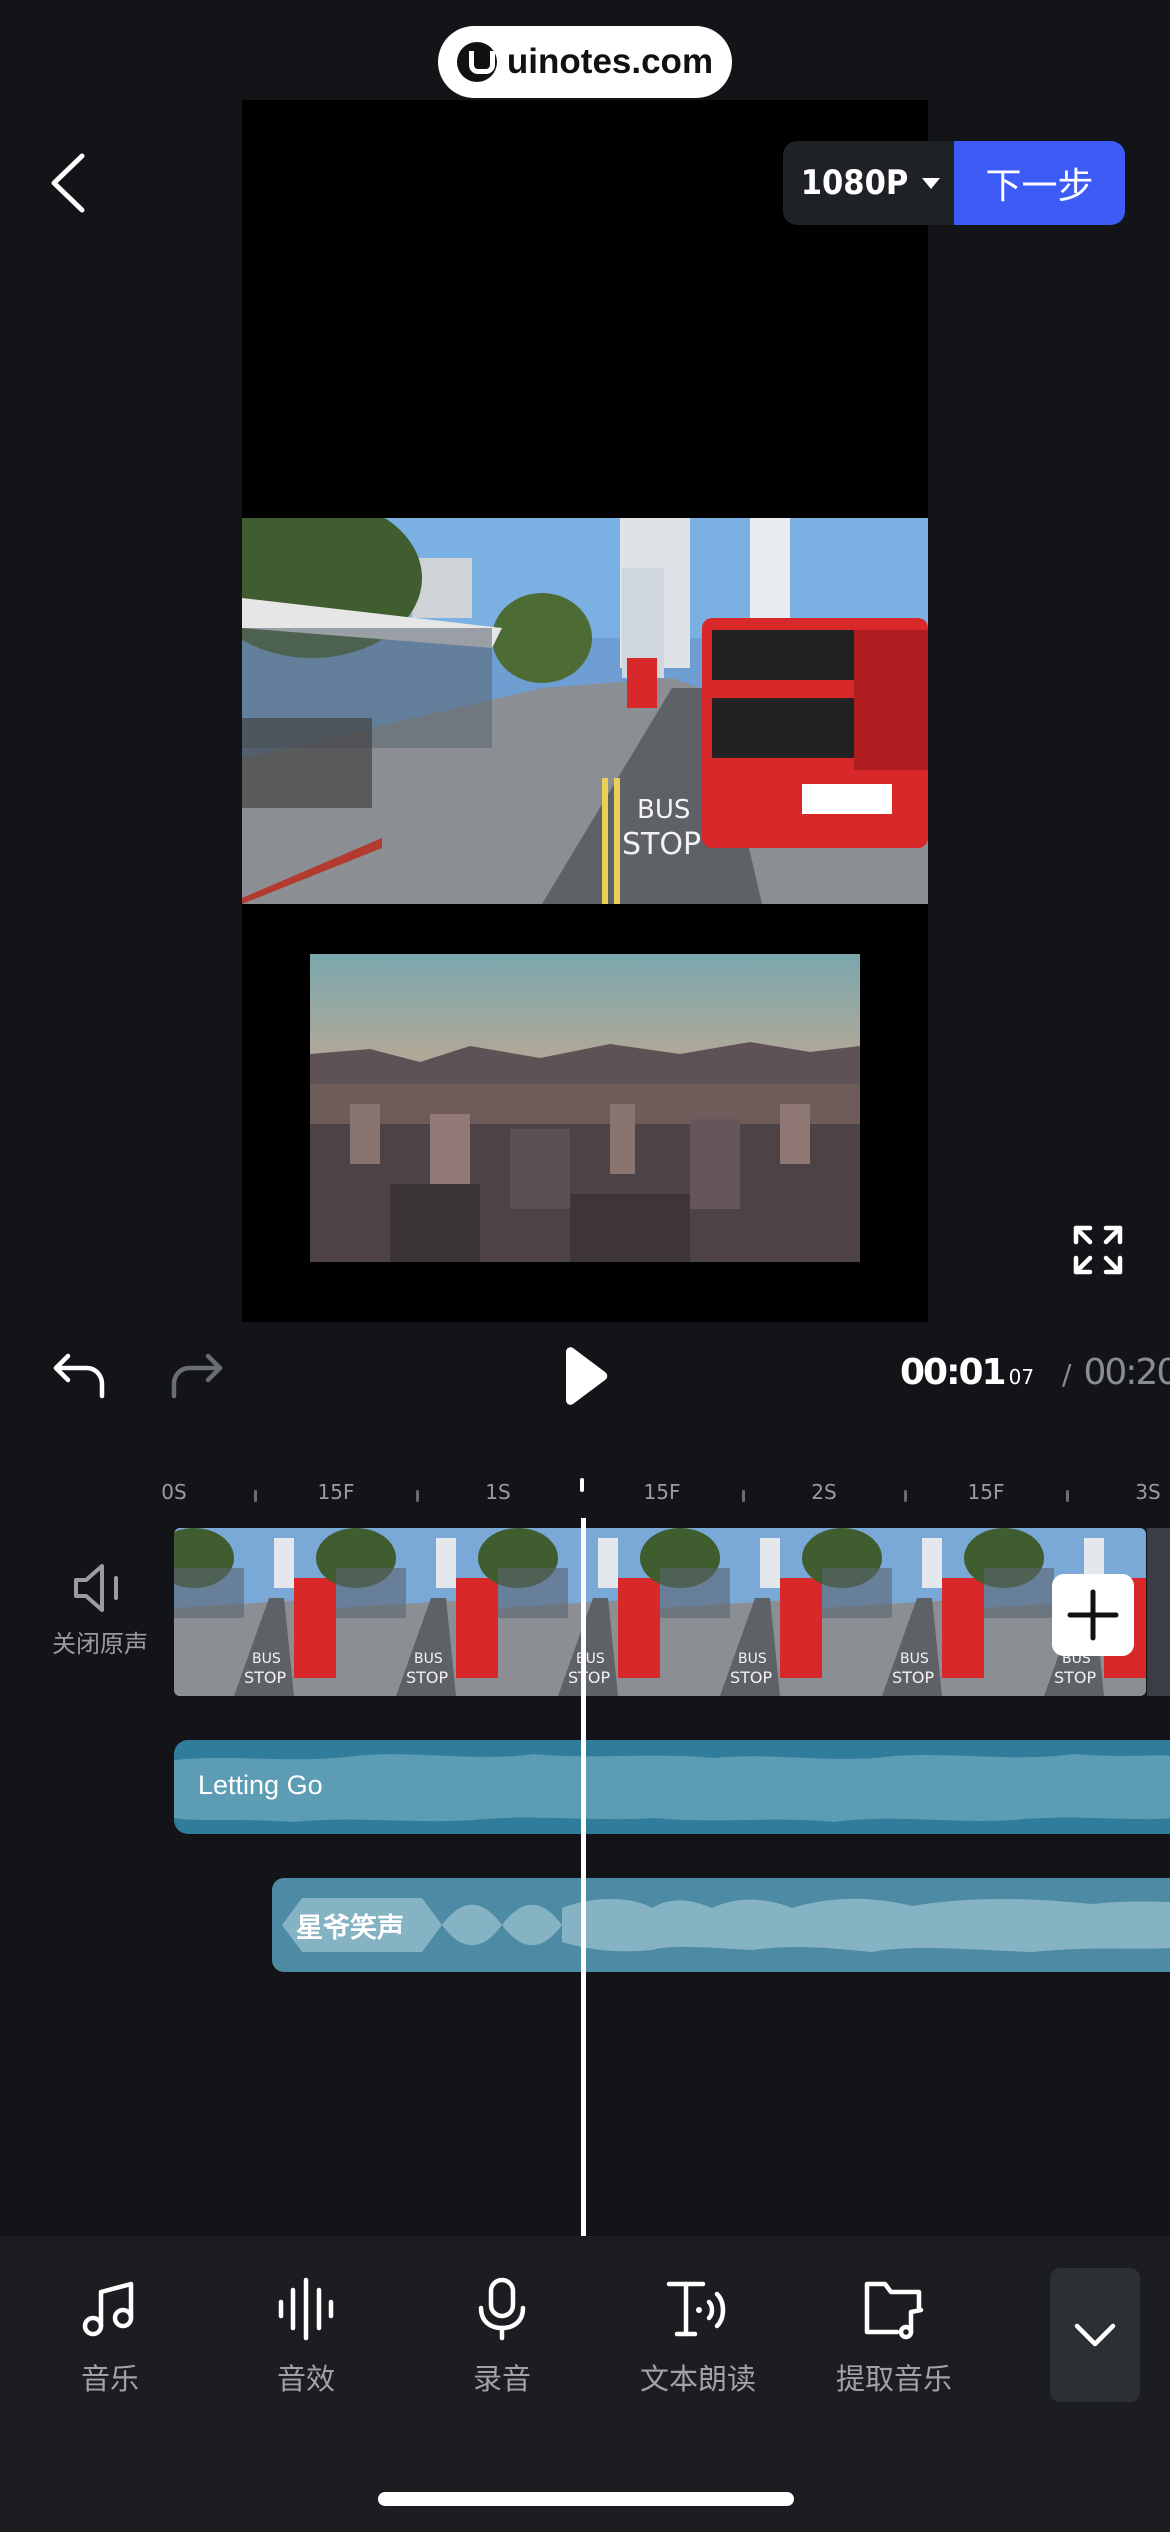 This screenshot has width=1170, height=2532. I want to click on collapse-toolbar-button, so click(1095, 2335).